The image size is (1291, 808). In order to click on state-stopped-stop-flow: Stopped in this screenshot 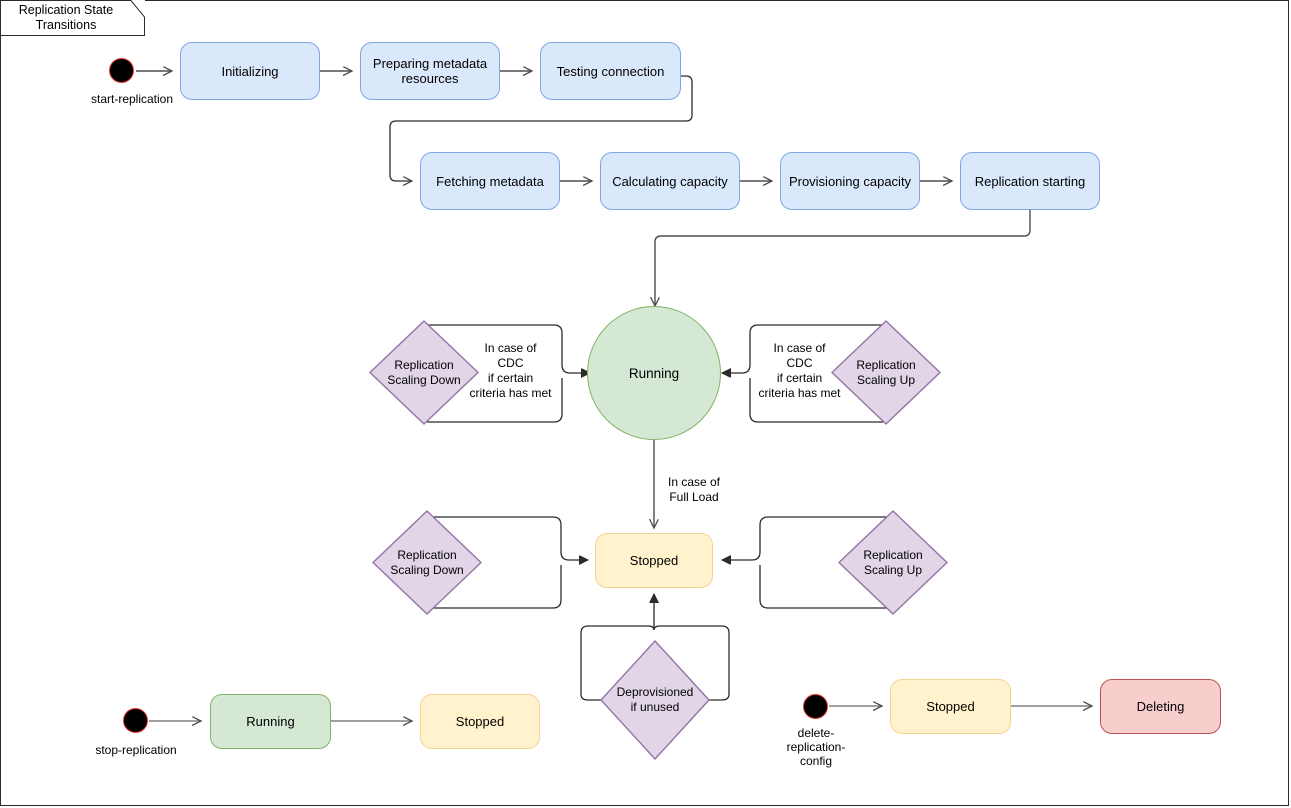, I will do `click(480, 721)`.